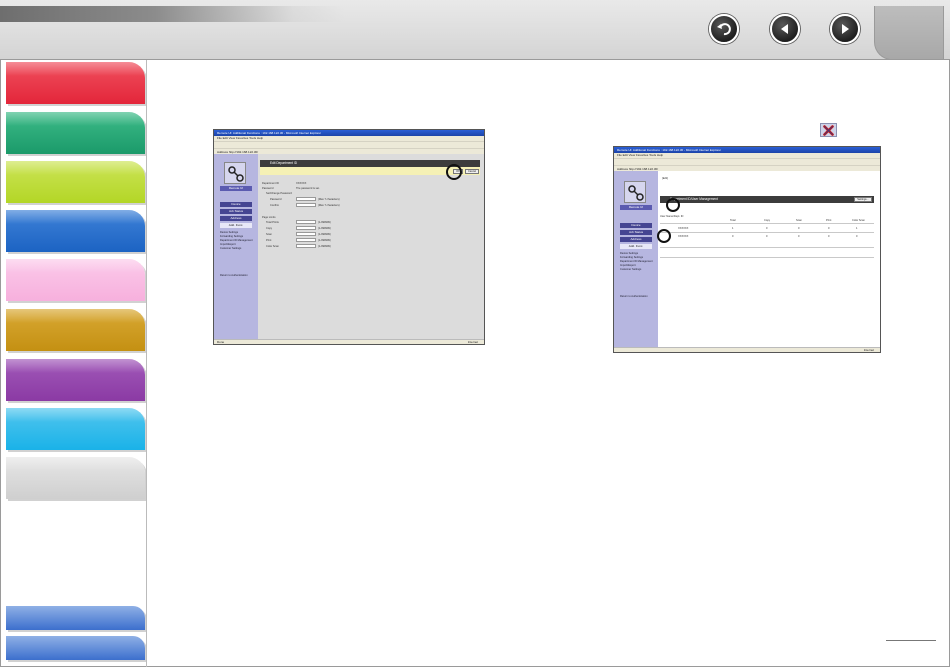 The height and width of the screenshot is (667, 950). I want to click on page-limits-label: Page Limits, so click(269, 217).